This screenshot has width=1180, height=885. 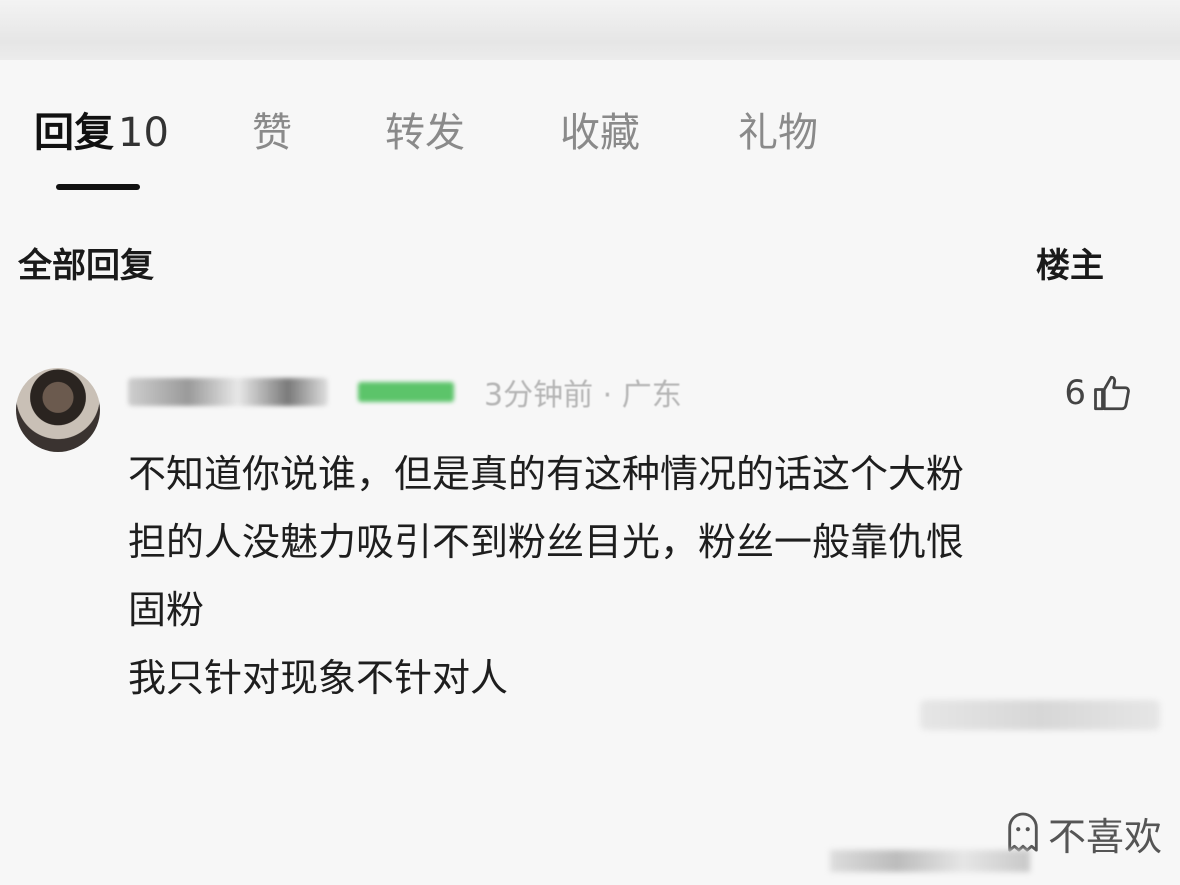 I want to click on user-badge-redacted, so click(x=406, y=392).